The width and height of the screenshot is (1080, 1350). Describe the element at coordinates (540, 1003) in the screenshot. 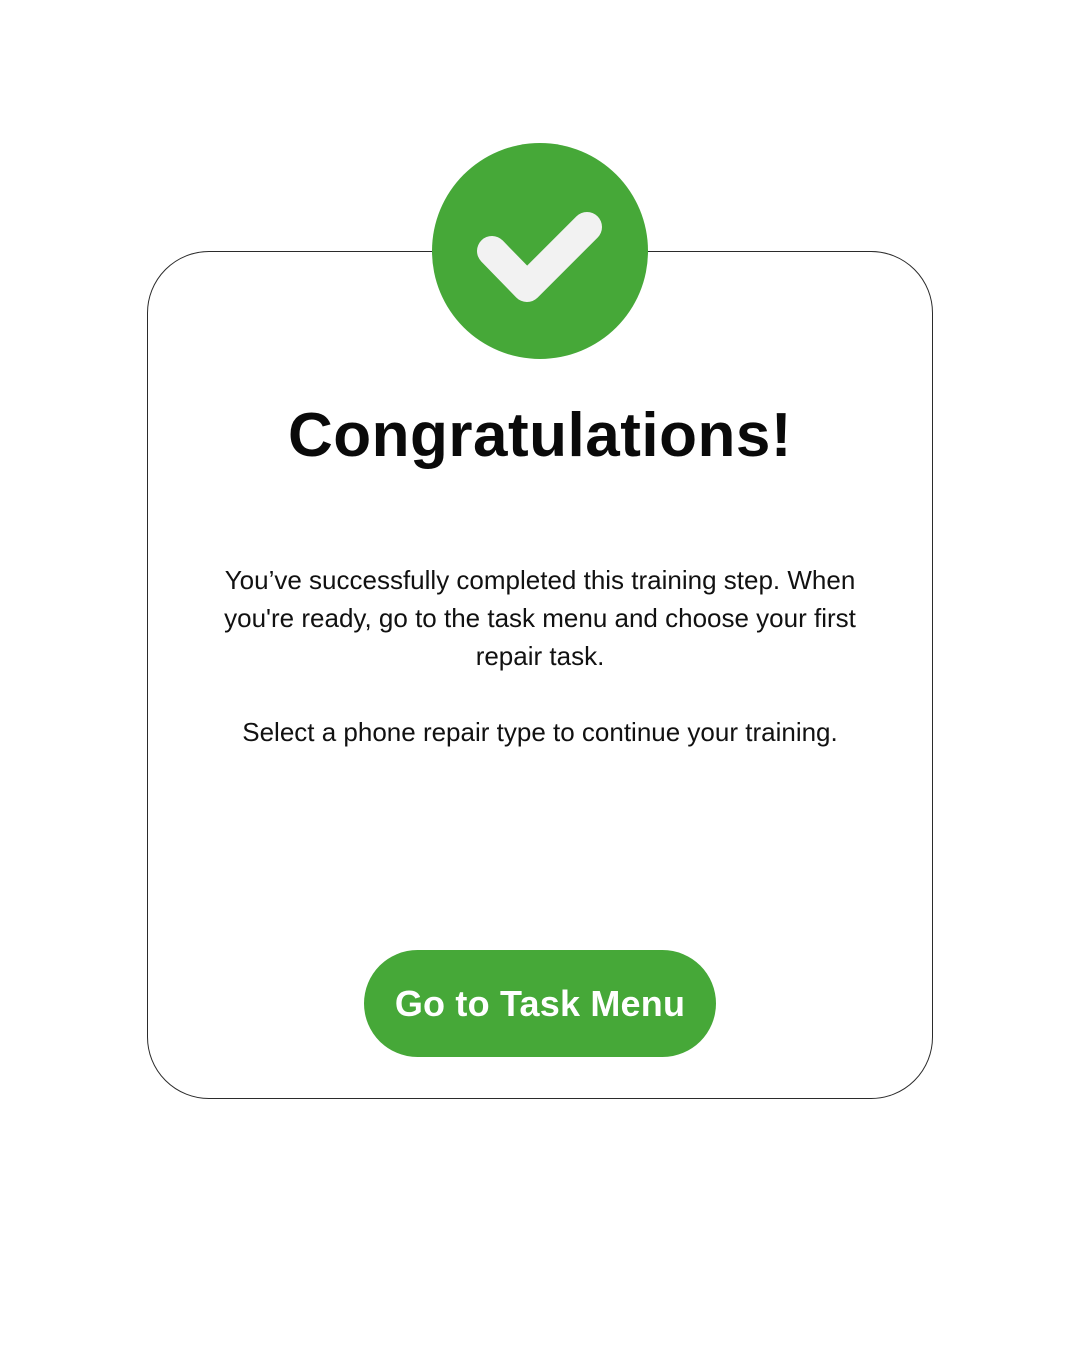

I see `go-to-task-menu-button: Go to Task Menu` at that location.